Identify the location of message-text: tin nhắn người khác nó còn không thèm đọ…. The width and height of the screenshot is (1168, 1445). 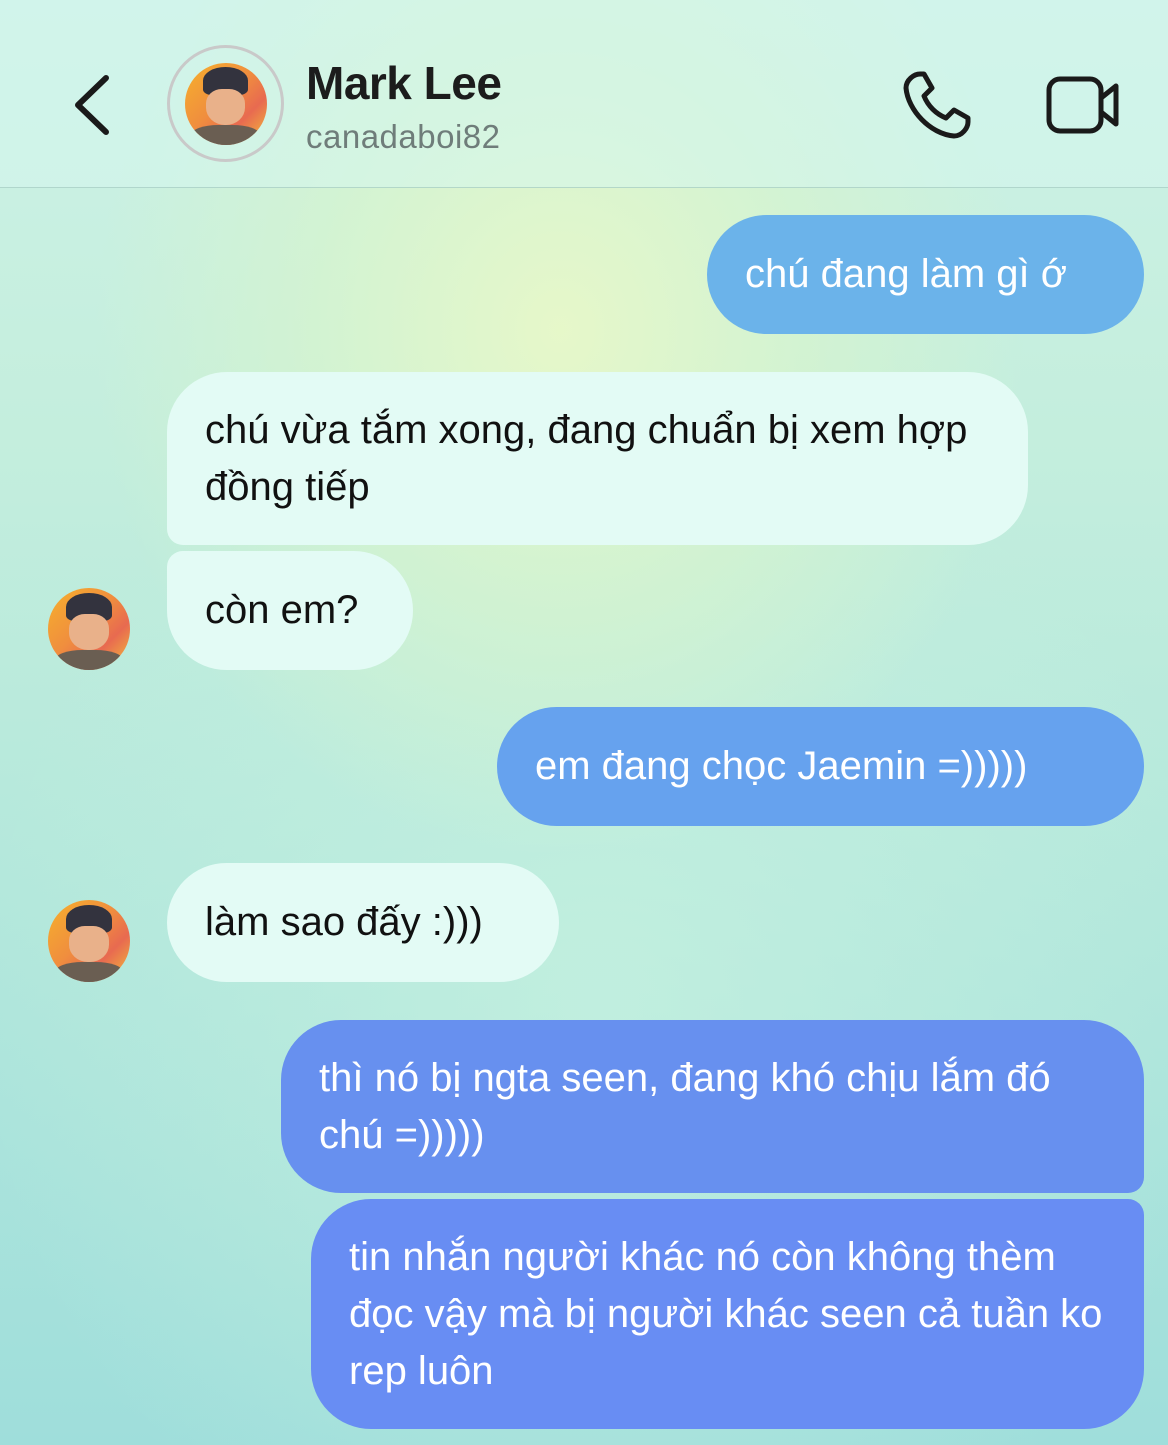
(726, 1313).